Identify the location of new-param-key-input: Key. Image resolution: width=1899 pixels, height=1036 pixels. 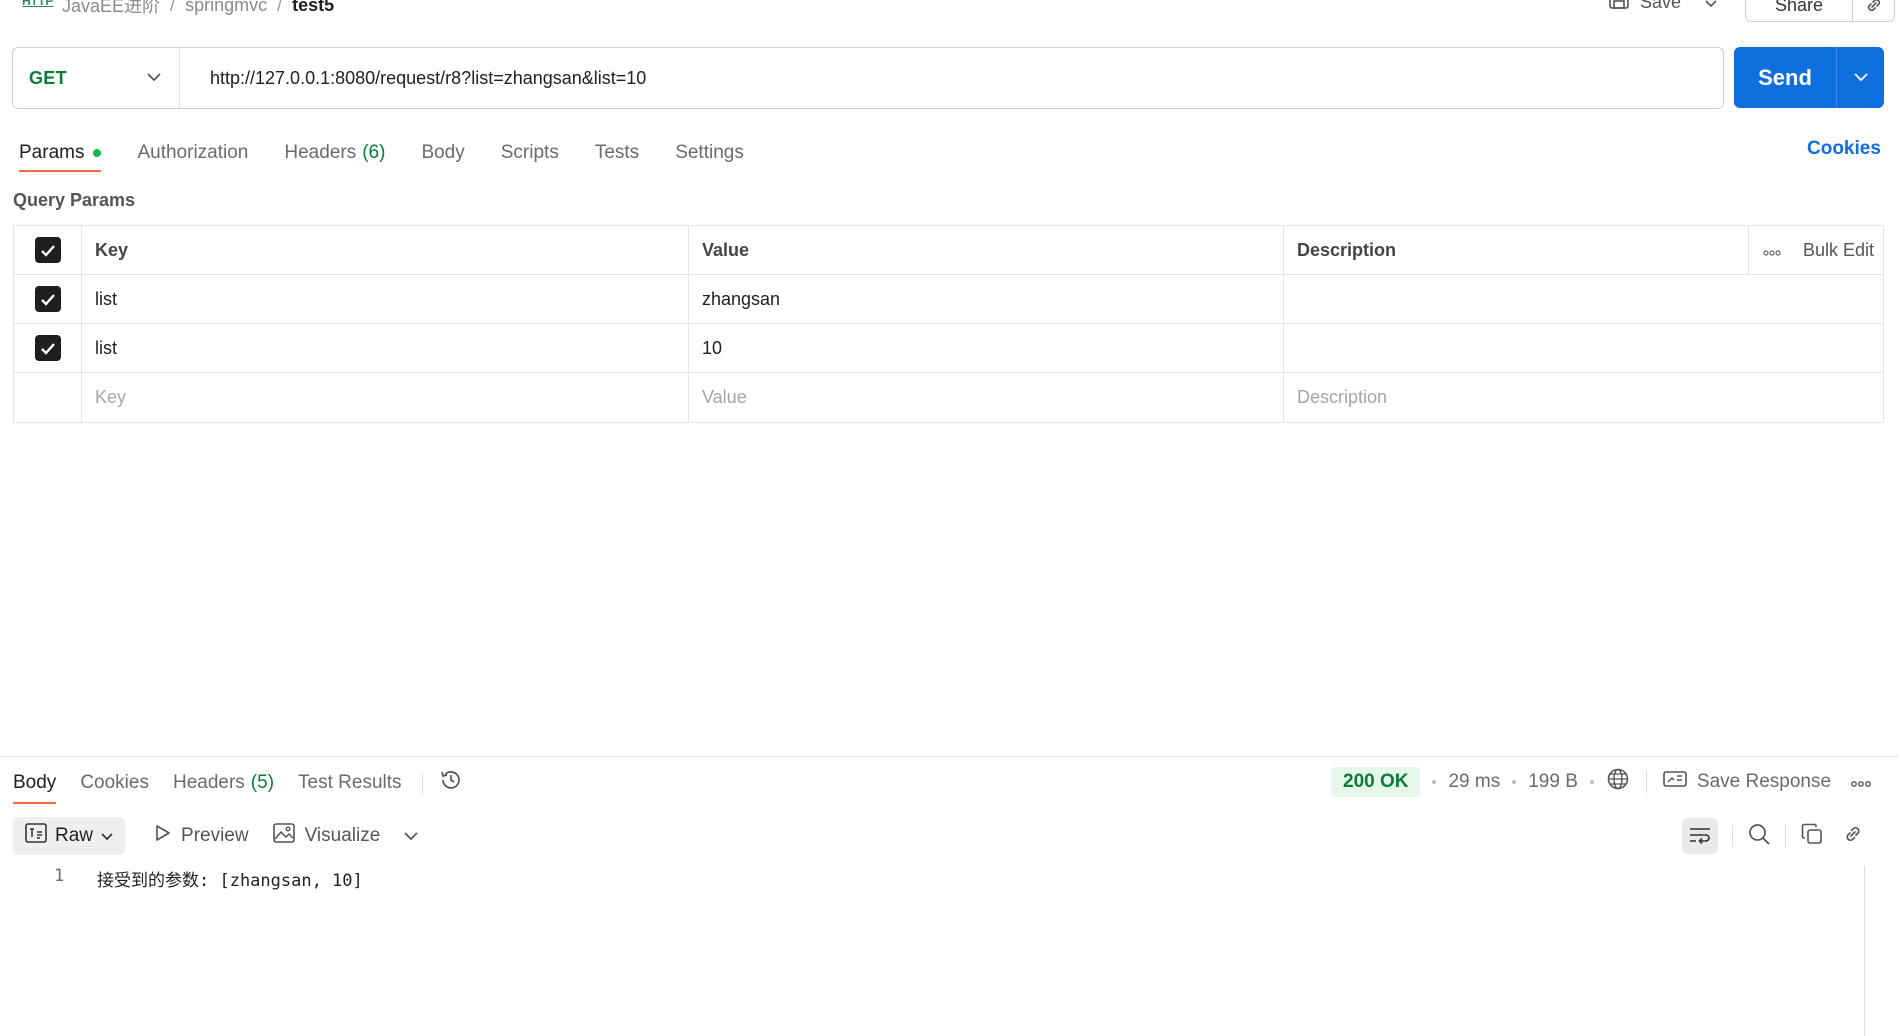
(385, 397).